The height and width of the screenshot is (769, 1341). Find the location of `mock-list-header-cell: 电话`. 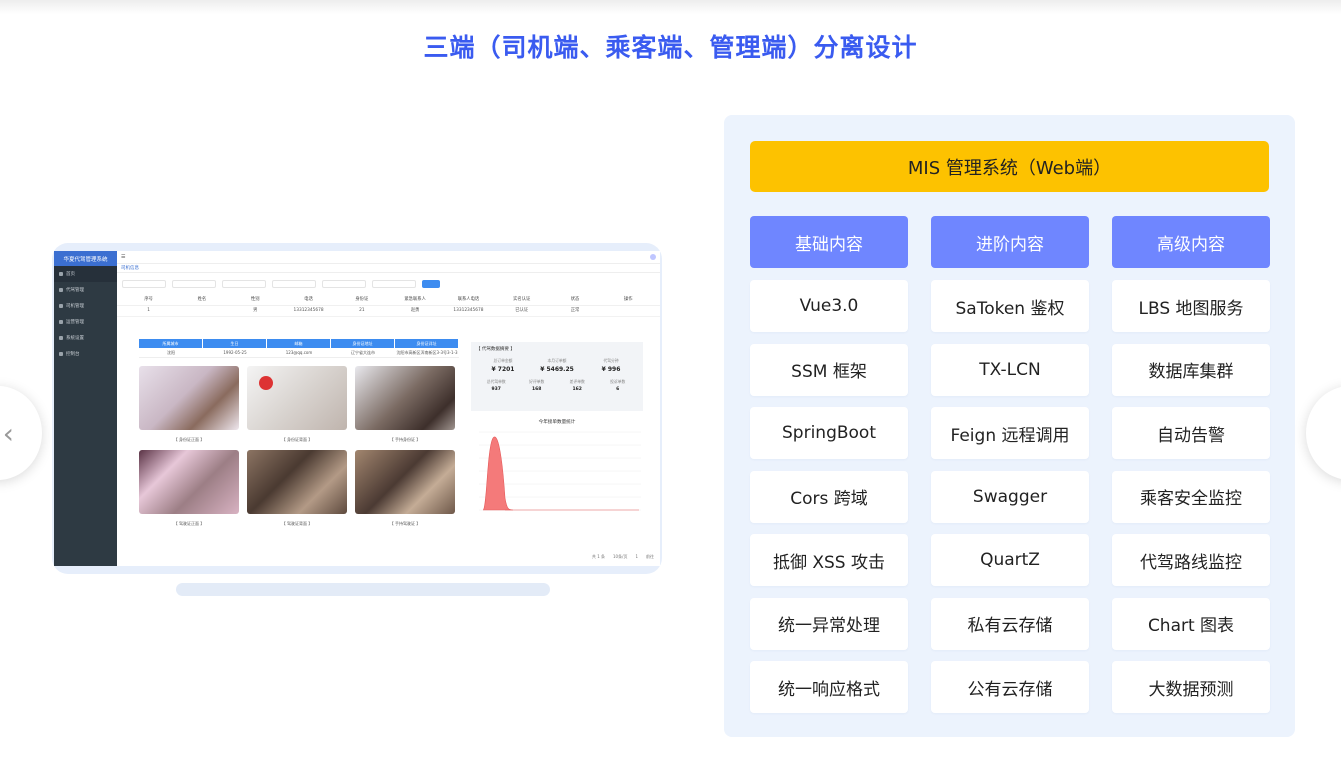

mock-list-header-cell: 电话 is located at coordinates (308, 299).